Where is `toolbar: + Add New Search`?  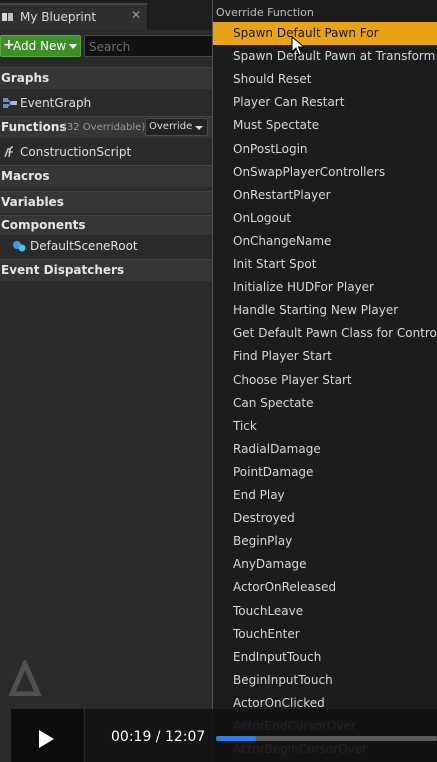
toolbar: + Add New Search is located at coordinates (107, 46).